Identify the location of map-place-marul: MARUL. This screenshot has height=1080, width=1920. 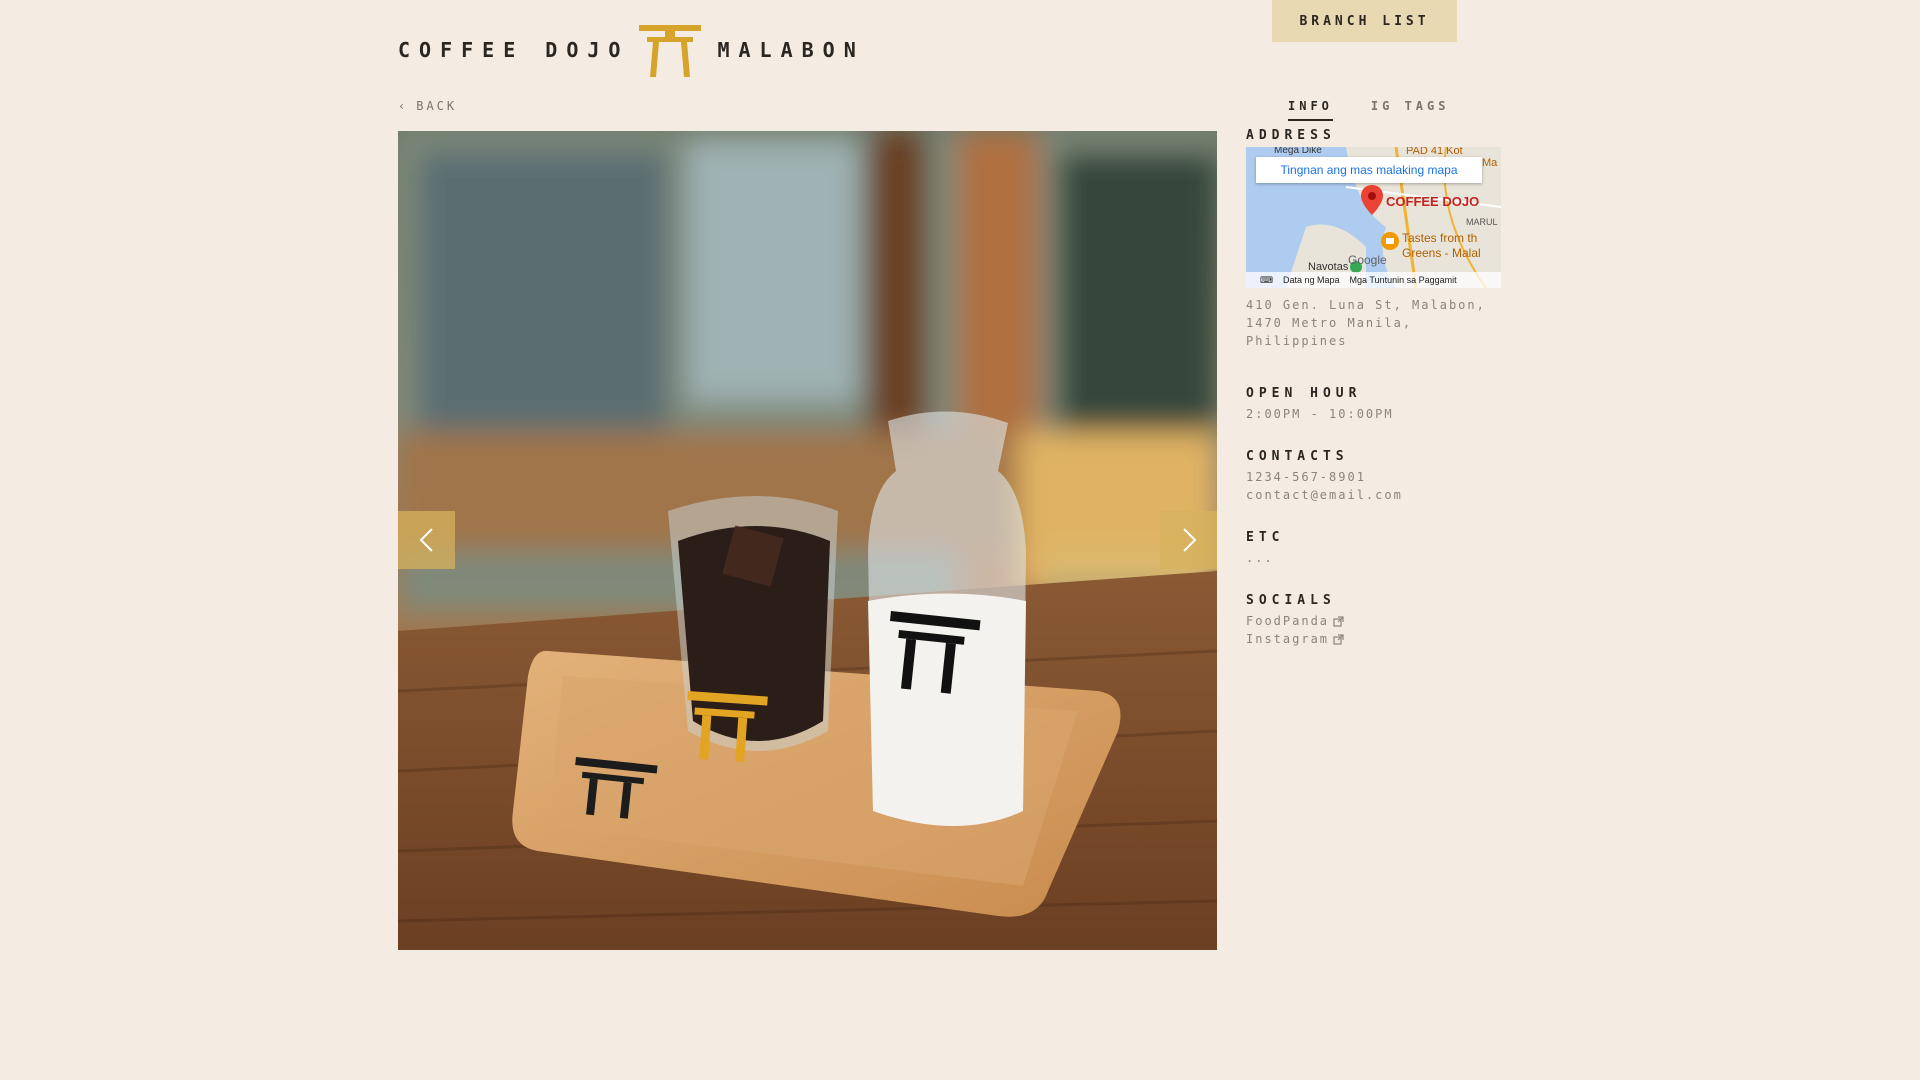
(1482, 222).